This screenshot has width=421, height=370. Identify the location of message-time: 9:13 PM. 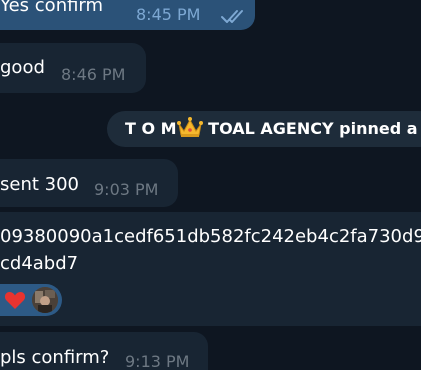
(157, 361).